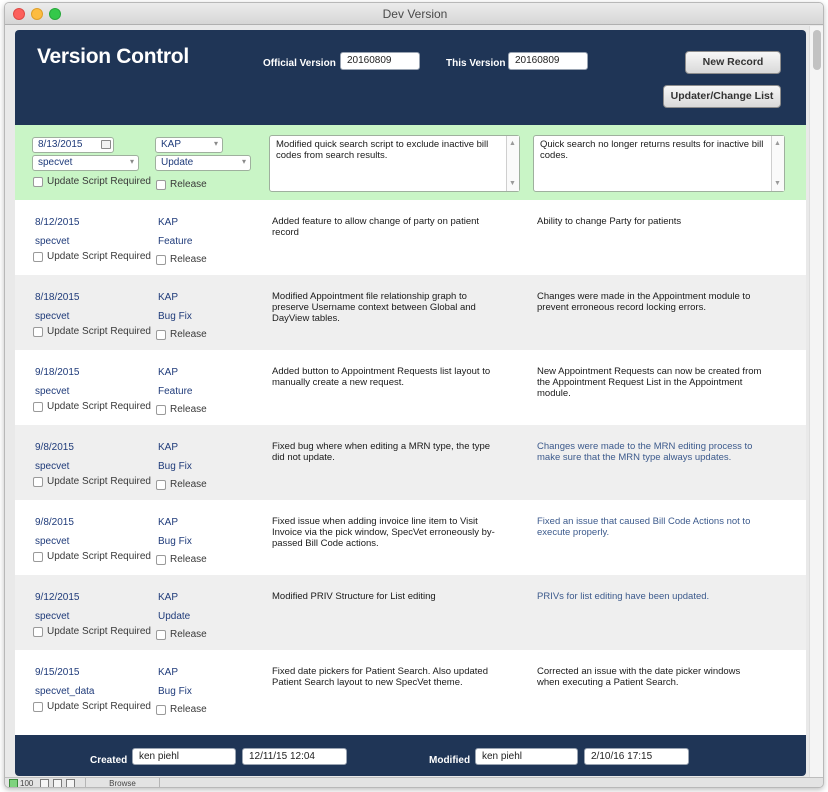 The width and height of the screenshot is (828, 792). What do you see at coordinates (57, 222) in the screenshot?
I see `record-date: 8/12/2015` at bounding box center [57, 222].